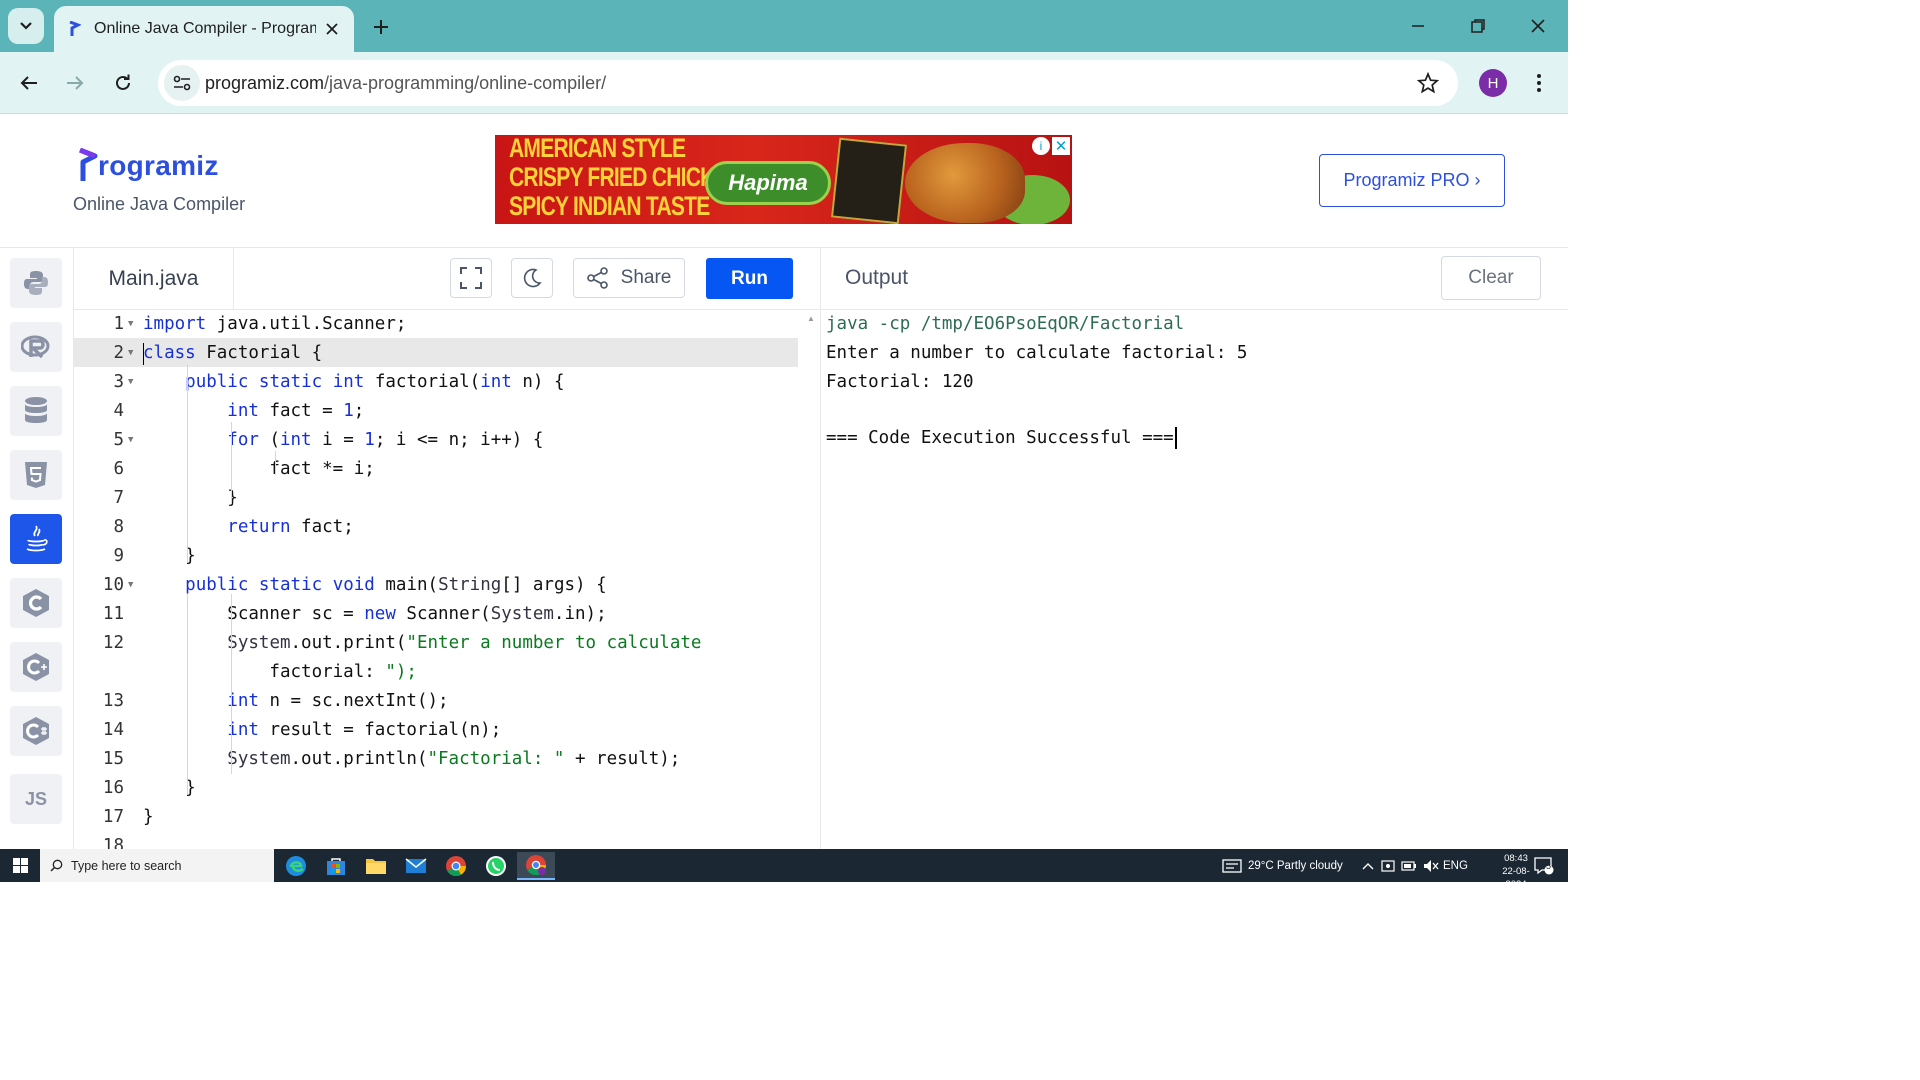  I want to click on notification-center: 5, so click(1544, 865).